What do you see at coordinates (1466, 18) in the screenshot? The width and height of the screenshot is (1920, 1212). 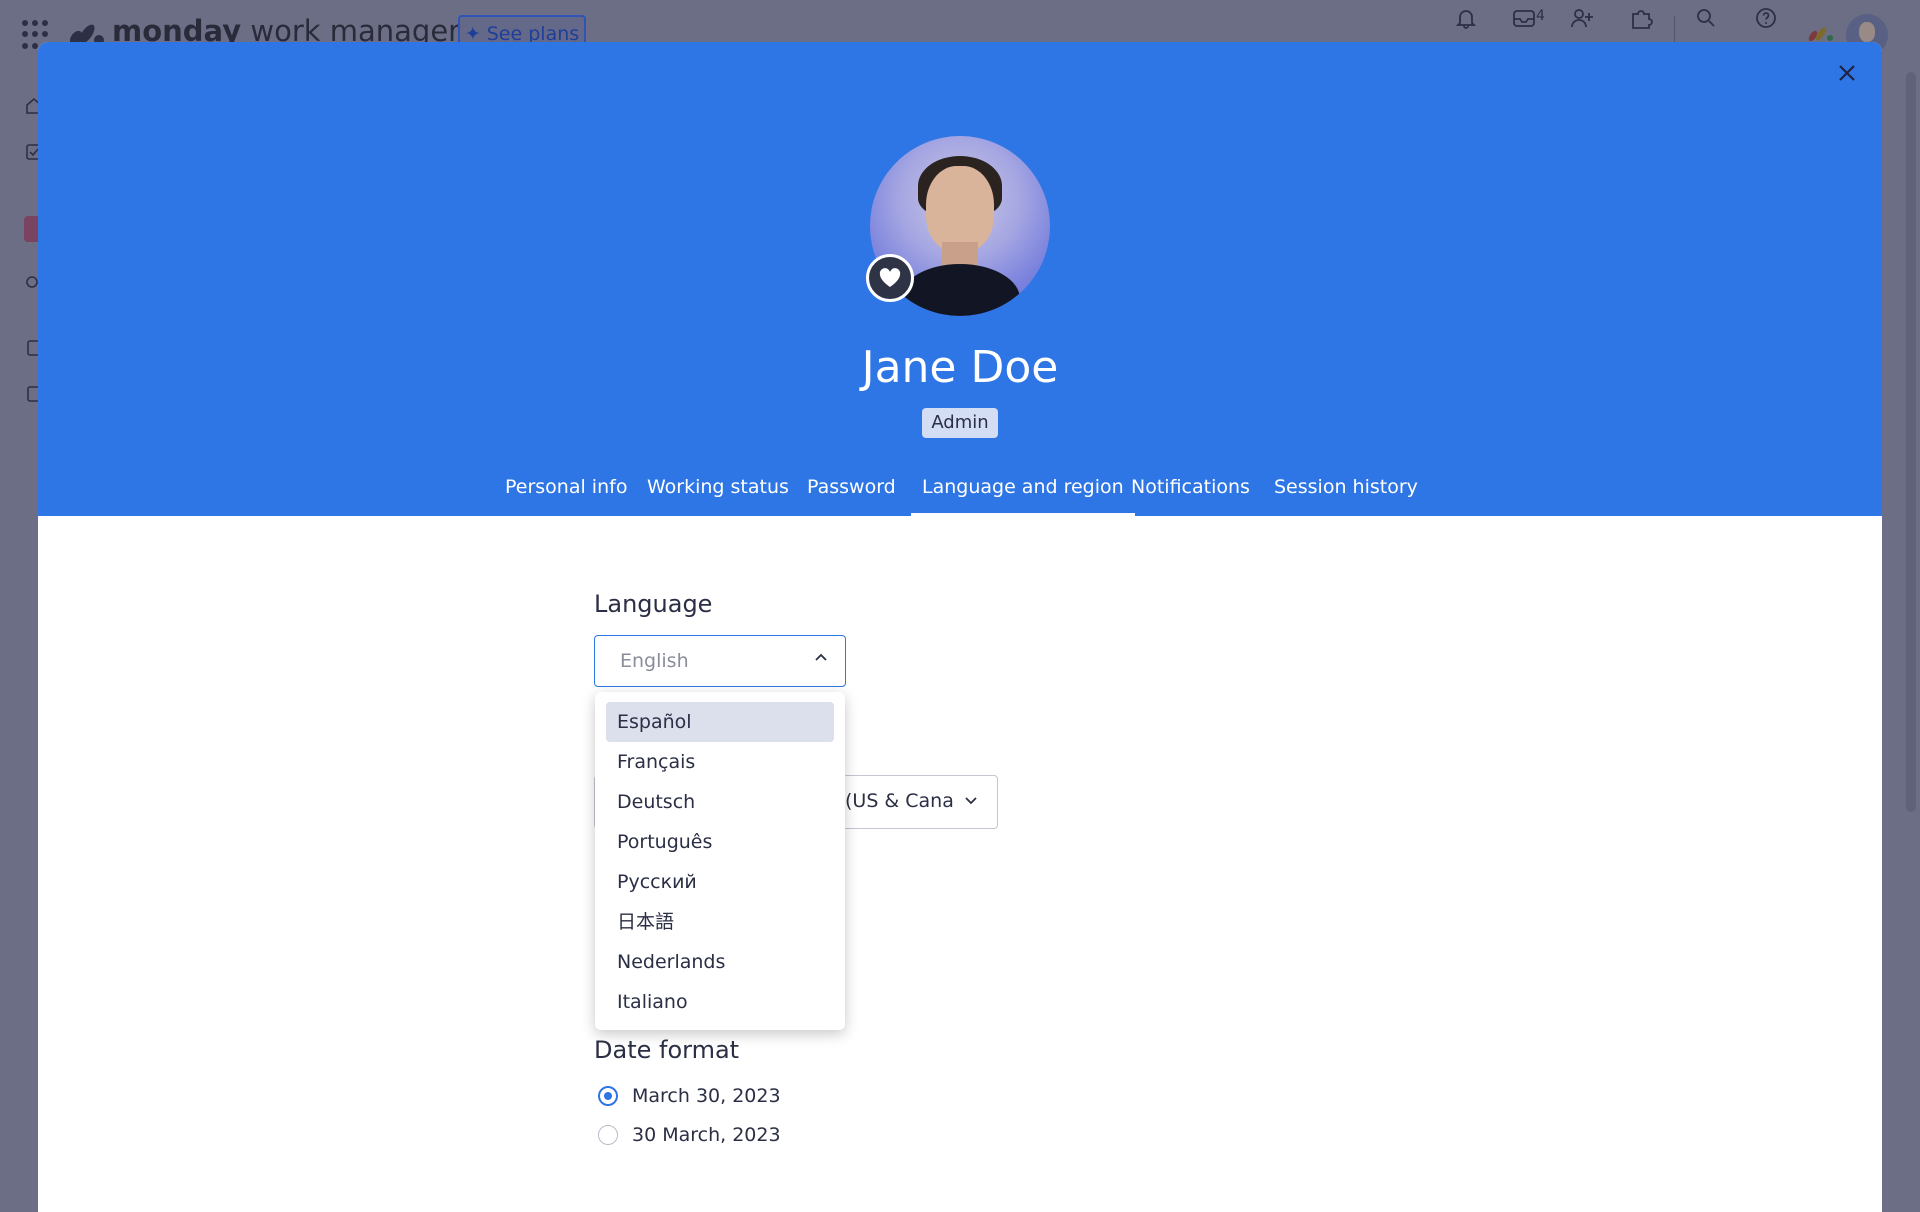 I see `bell-icon` at bounding box center [1466, 18].